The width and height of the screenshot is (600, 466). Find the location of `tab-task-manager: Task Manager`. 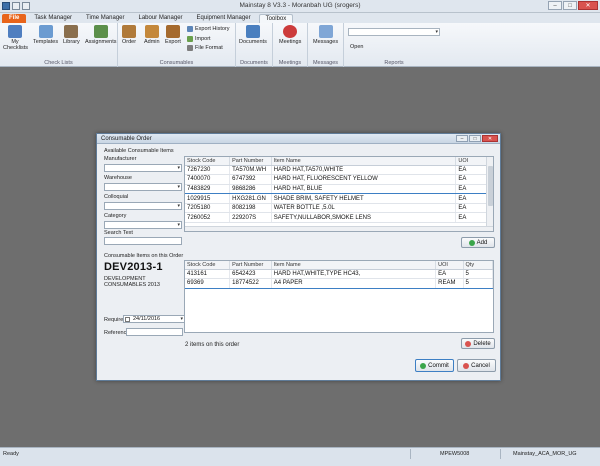

tab-task-manager: Task Manager is located at coordinates (53, 18).